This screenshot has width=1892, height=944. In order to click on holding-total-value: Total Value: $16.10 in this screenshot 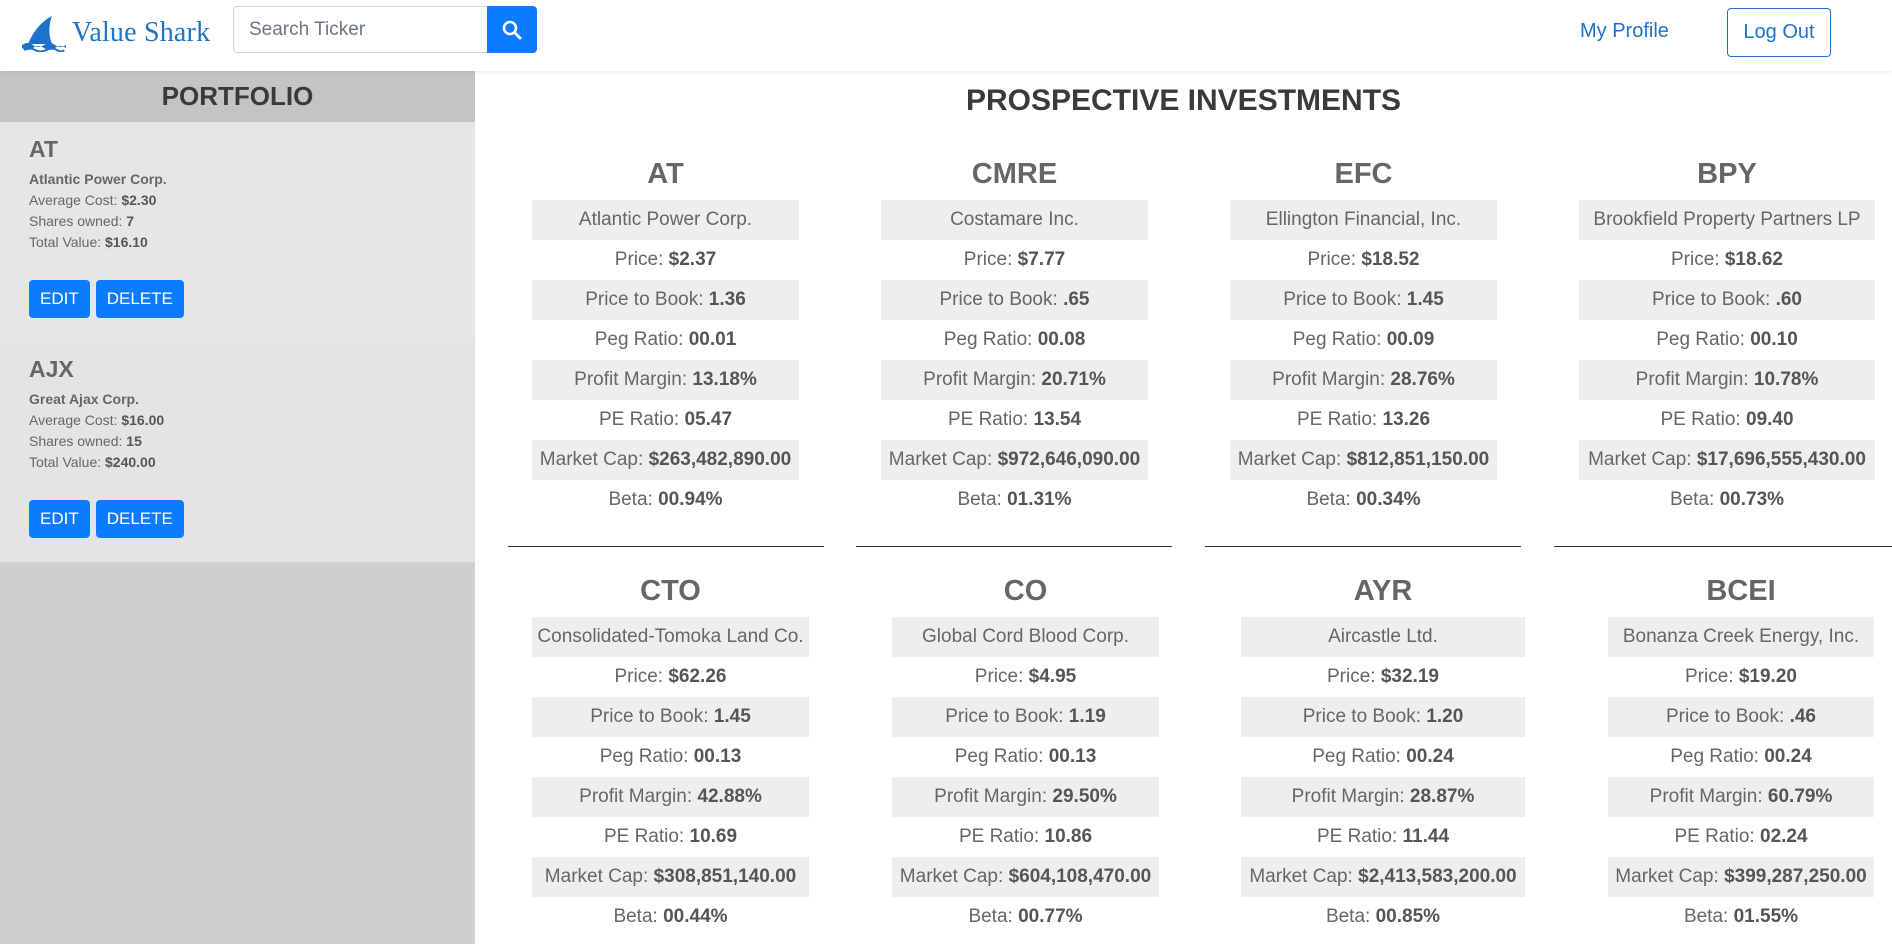, I will do `click(88, 242)`.